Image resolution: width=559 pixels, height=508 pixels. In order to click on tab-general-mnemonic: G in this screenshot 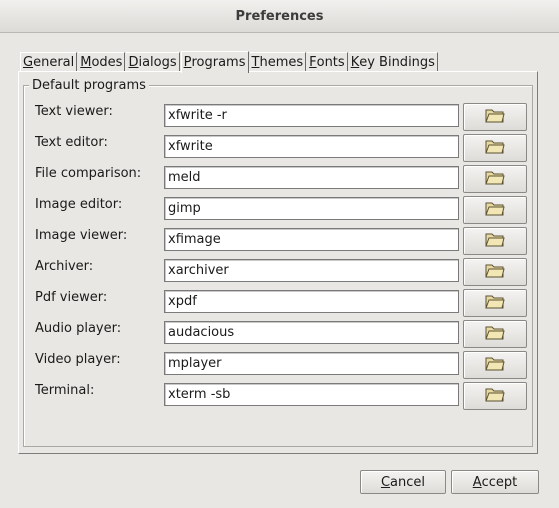, I will do `click(28, 62)`.